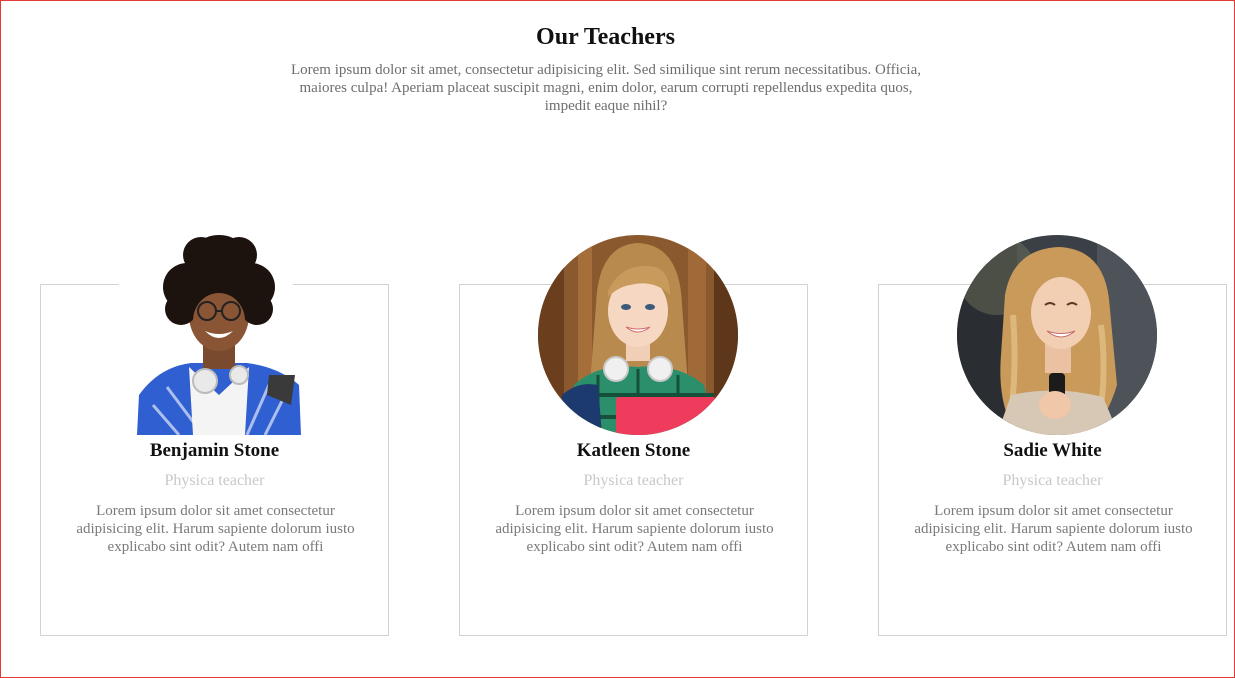 The width and height of the screenshot is (1235, 678). Describe the element at coordinates (1052, 450) in the screenshot. I see `teacher-name: Sadie White` at that location.